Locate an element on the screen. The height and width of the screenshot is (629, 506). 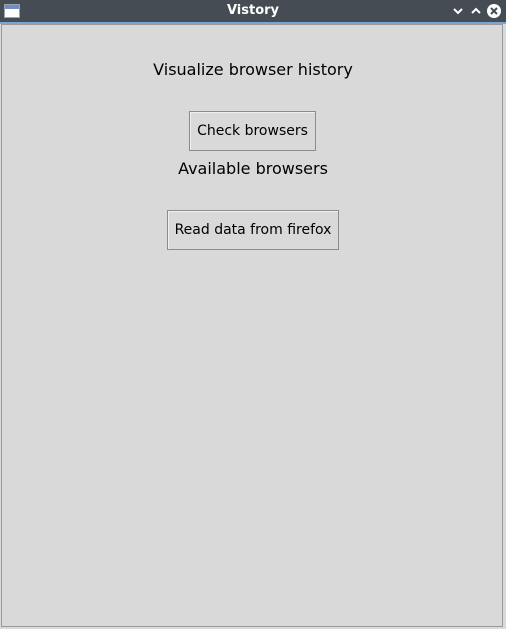
check-browsers-button: Check browsers is located at coordinates (252, 131).